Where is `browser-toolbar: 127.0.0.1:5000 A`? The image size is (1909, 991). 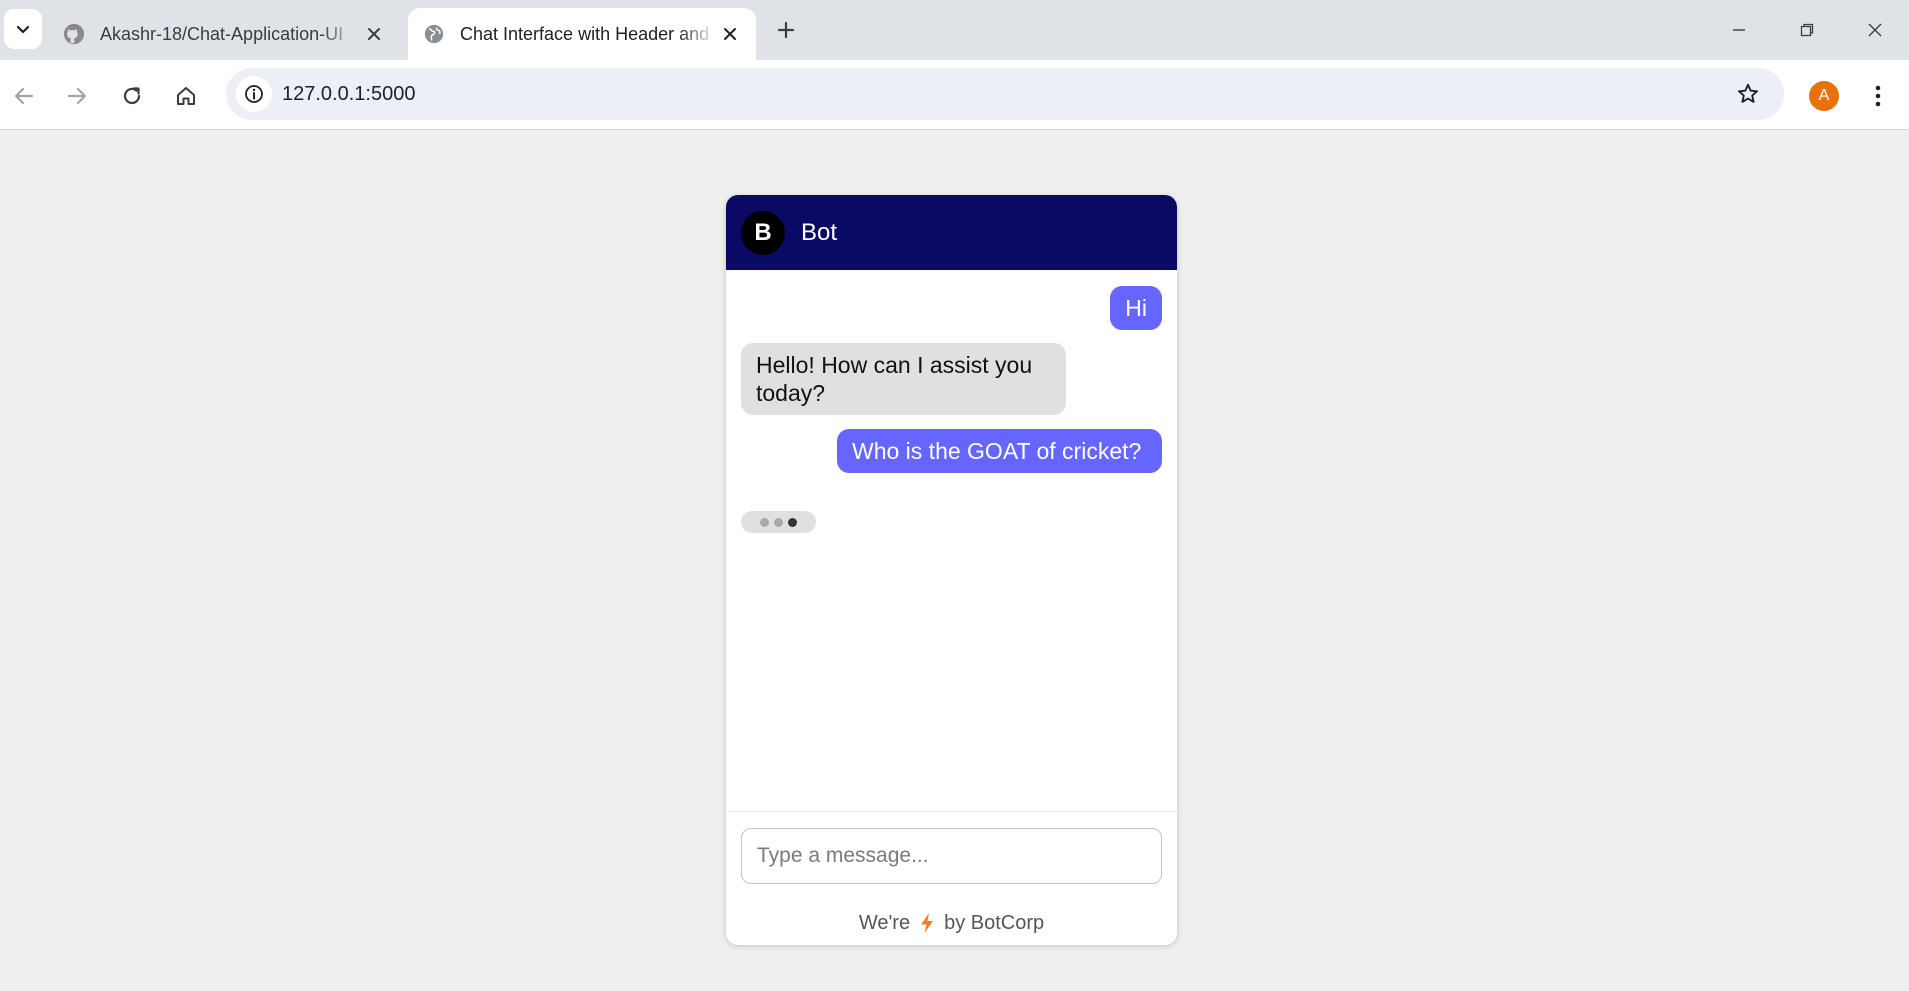 browser-toolbar: 127.0.0.1:5000 A is located at coordinates (954, 95).